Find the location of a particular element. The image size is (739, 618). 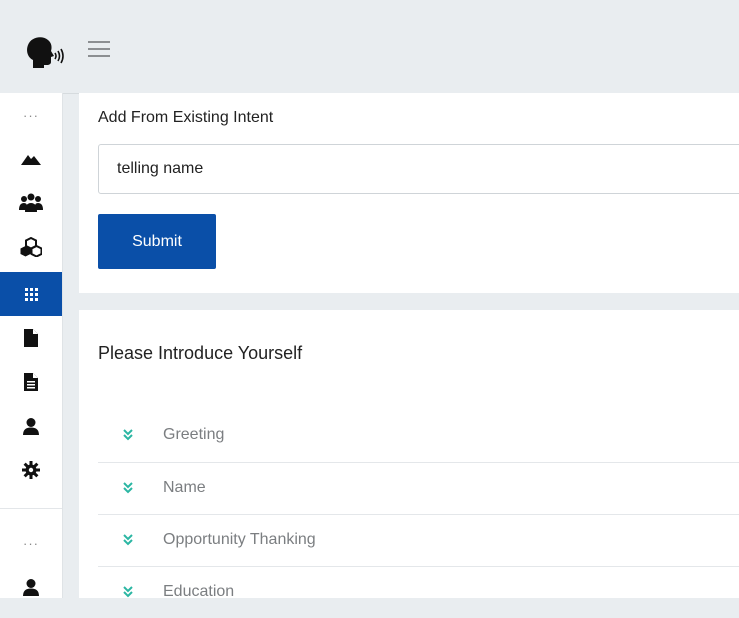

hamburger-menu-button is located at coordinates (99, 49).